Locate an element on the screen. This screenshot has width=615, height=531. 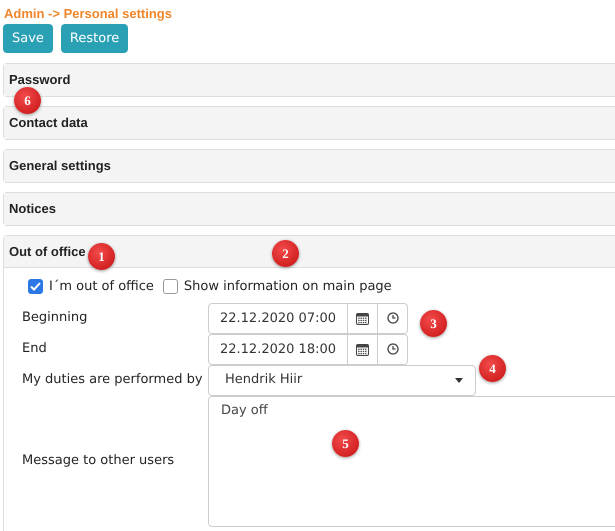
panel-header: Notices is located at coordinates (309, 209).